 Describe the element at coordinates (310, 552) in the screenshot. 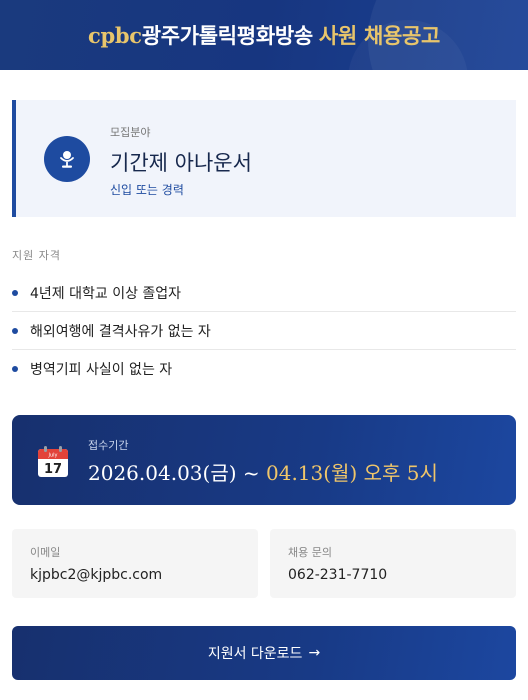

I see `phone-label: 채용 문의` at that location.